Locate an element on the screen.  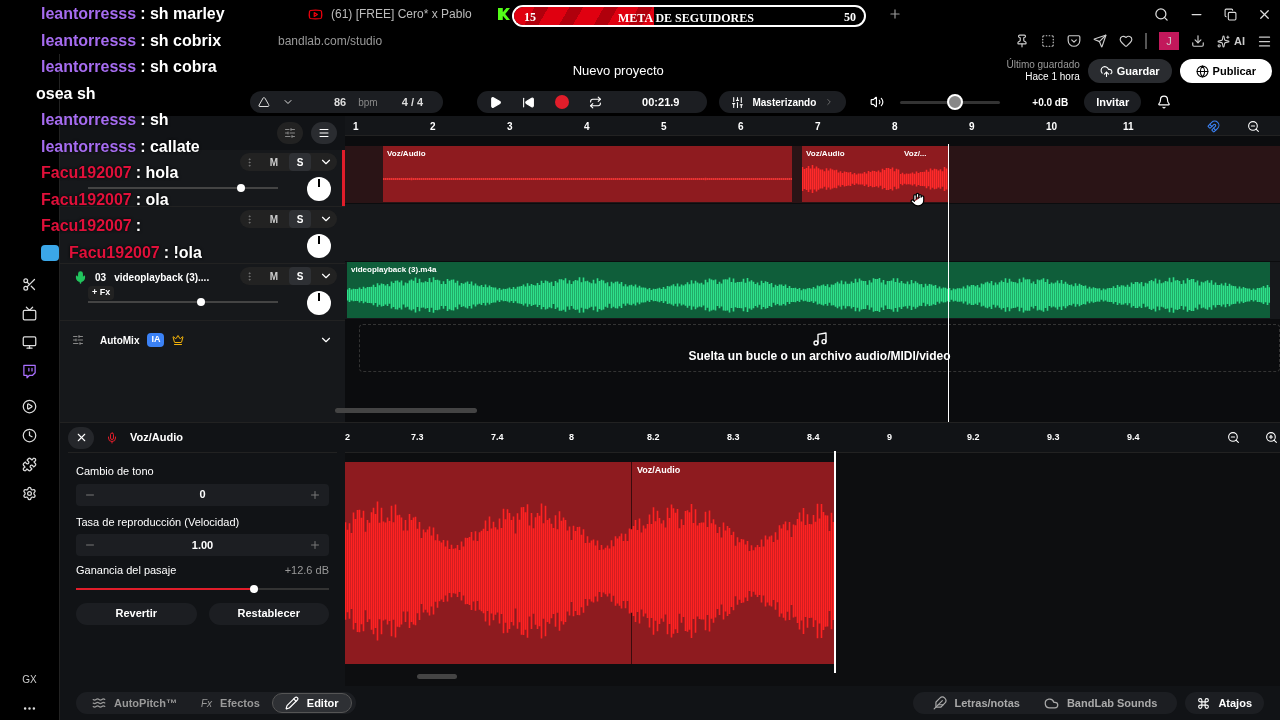
panel-tab: Fx Efectos is located at coordinates (230, 703).